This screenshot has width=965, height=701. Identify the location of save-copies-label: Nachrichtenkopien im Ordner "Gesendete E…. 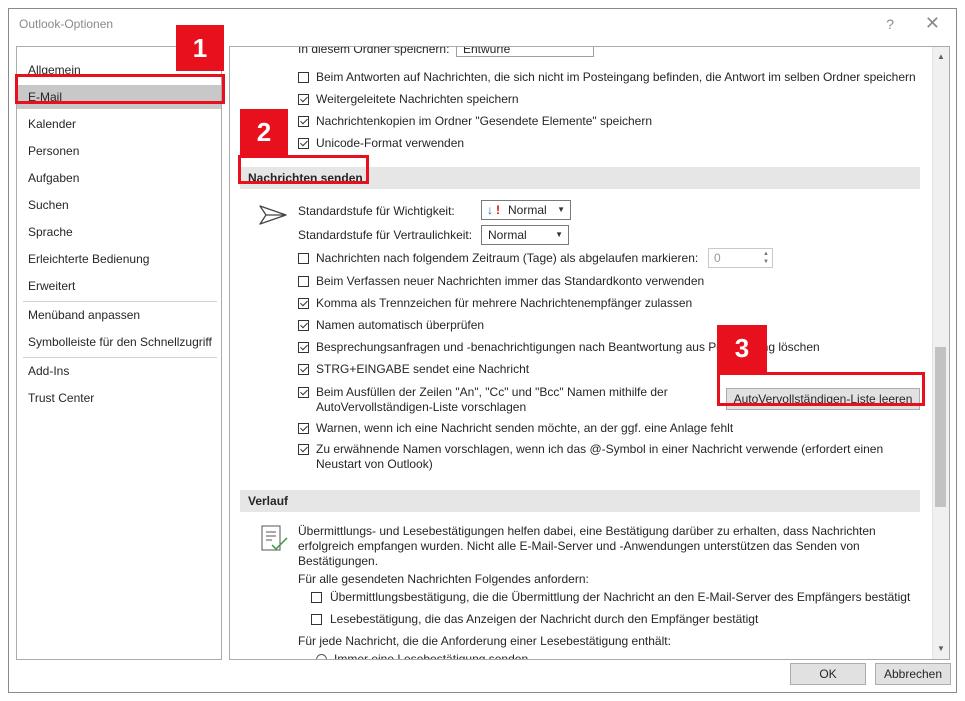
(484, 121).